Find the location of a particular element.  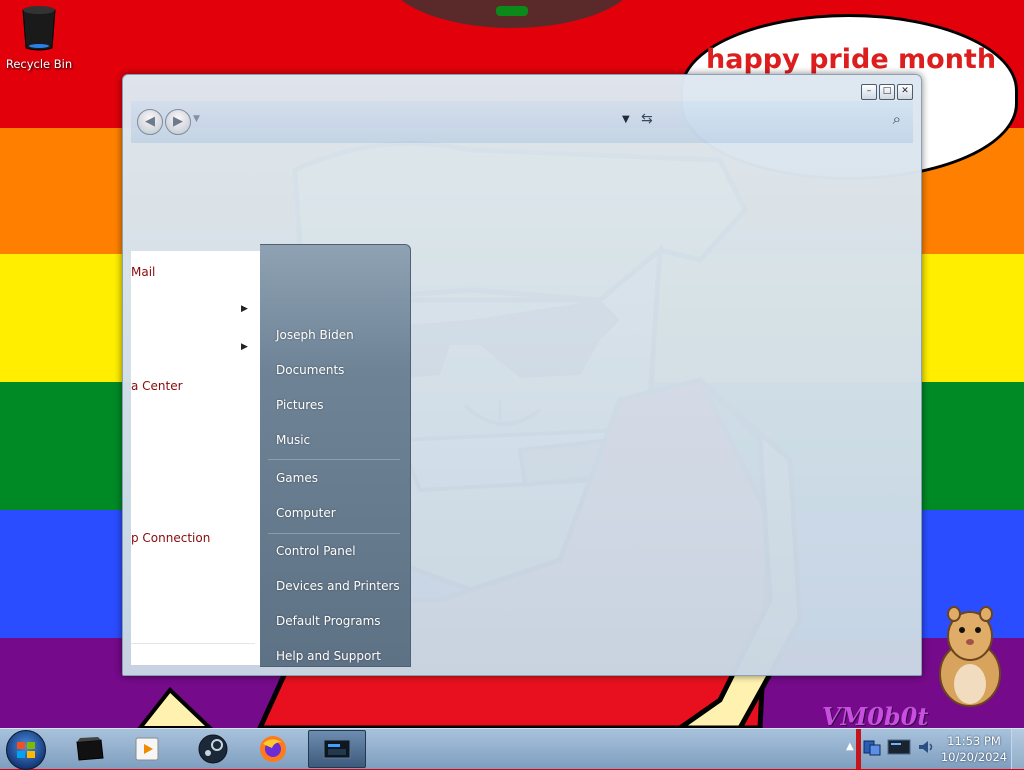

navigation-bar: ◀ ▶ ▼ ▼ ⇆ ⌕ is located at coordinates (522, 122).